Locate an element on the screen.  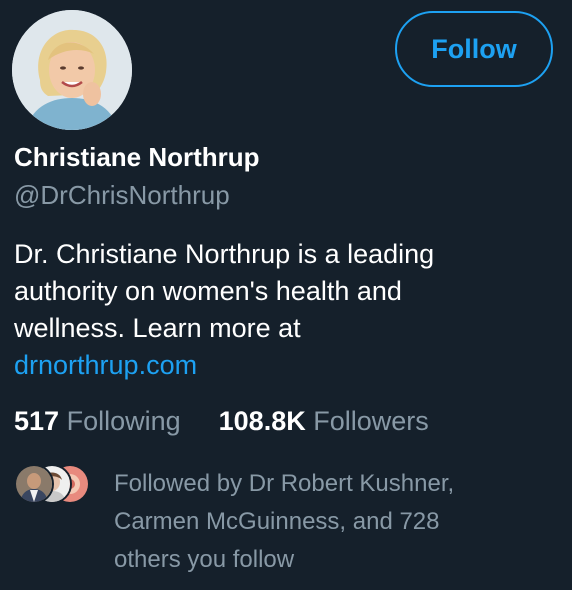
followed-by-line: Carmen McGuinness, and 728 is located at coordinates (277, 521).